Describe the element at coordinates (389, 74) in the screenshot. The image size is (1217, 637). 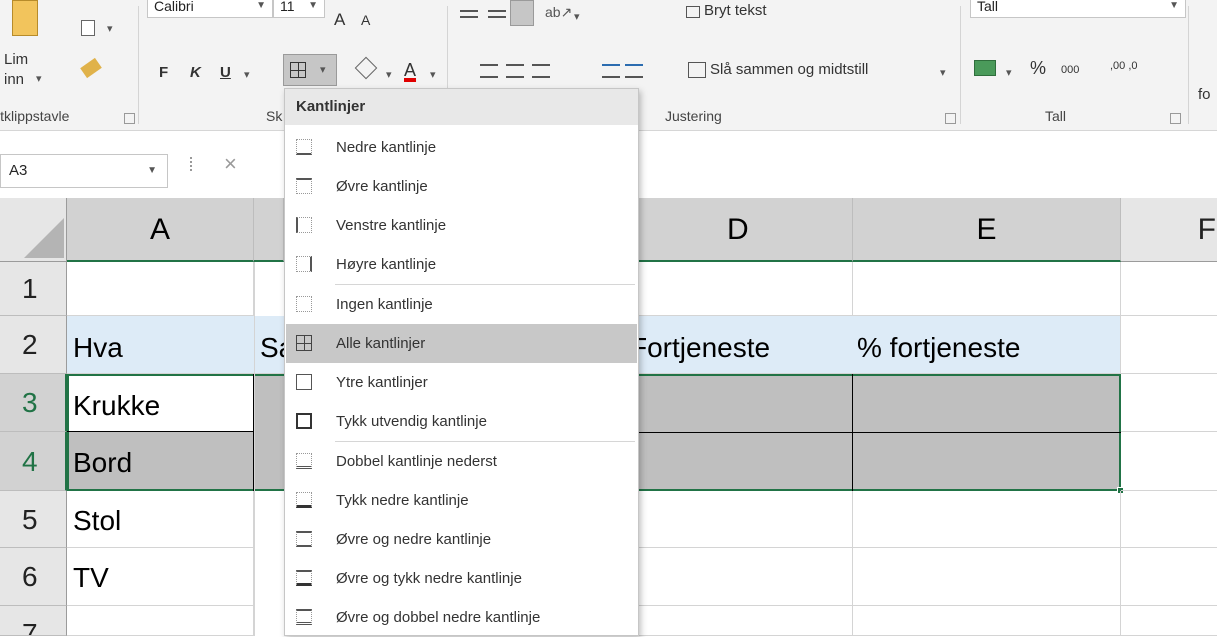
I see `fill-dropdown-icon: ▾` at that location.